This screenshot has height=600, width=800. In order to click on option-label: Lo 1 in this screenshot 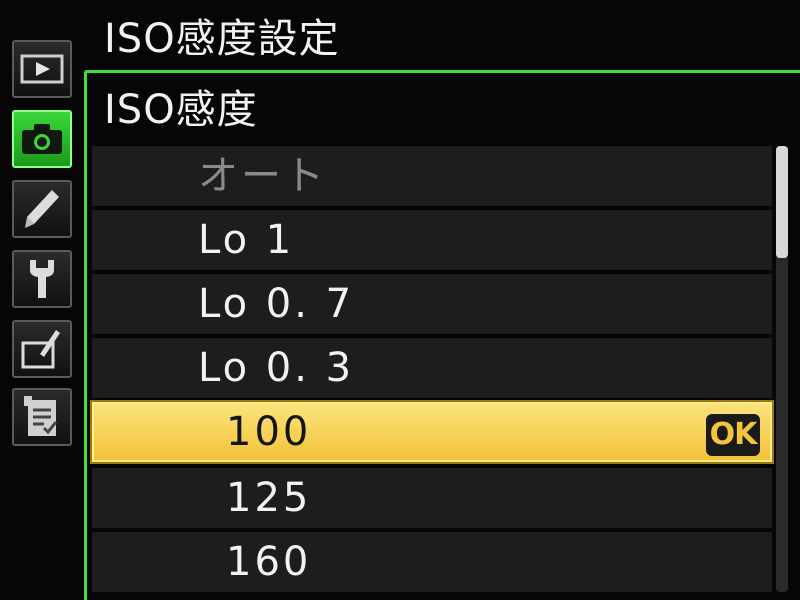, I will do `click(246, 240)`.